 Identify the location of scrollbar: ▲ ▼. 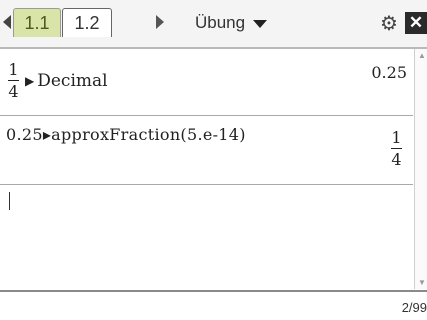
(420, 169).